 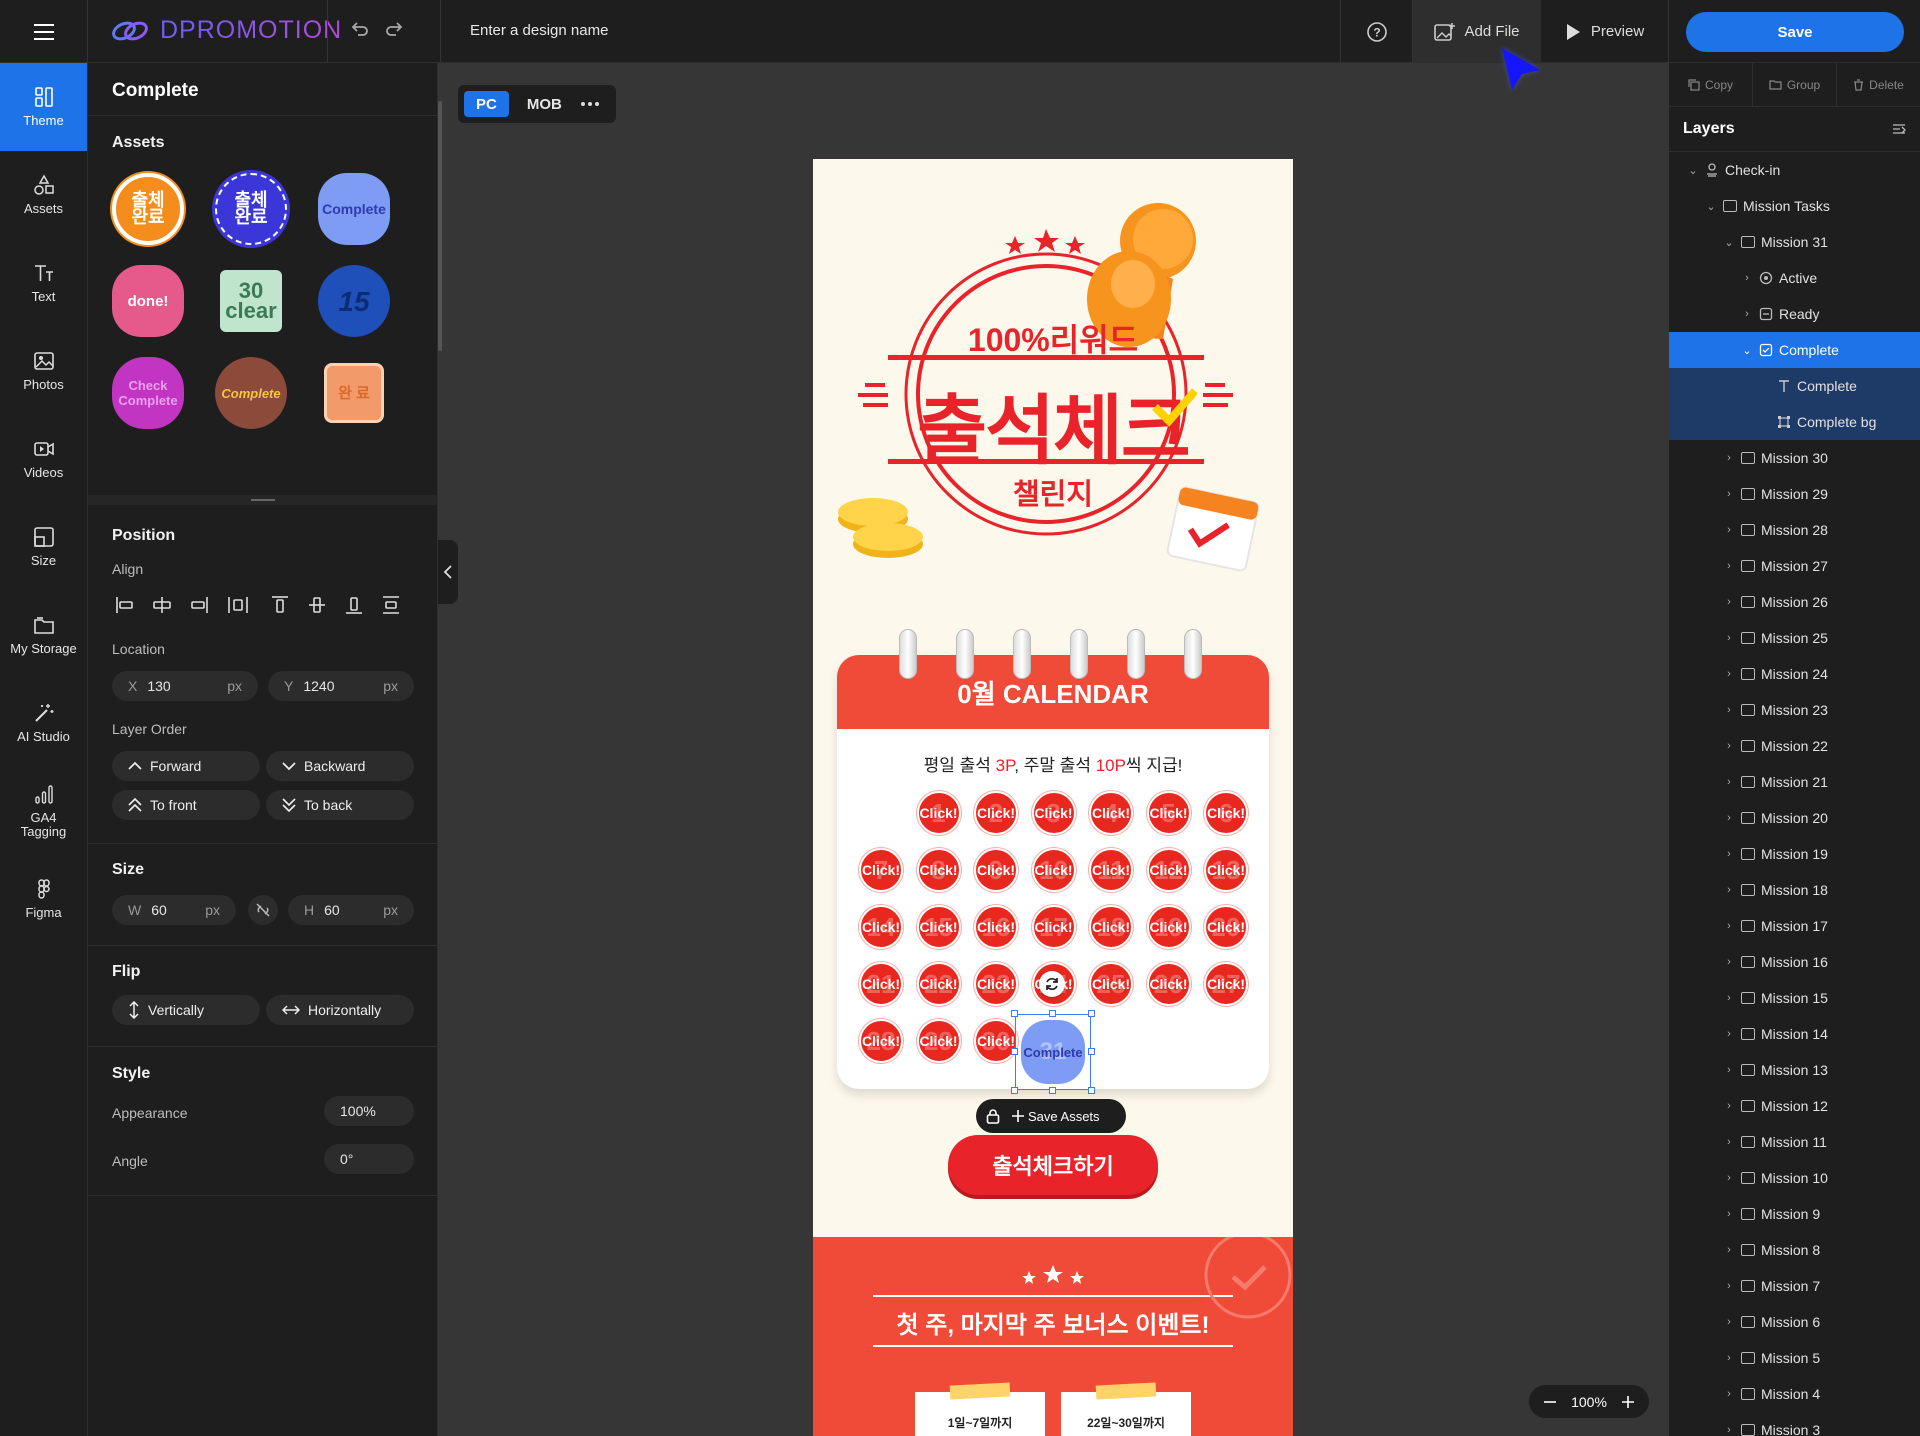 I want to click on layer-mission: › Mission 23, so click(x=1794, y=710).